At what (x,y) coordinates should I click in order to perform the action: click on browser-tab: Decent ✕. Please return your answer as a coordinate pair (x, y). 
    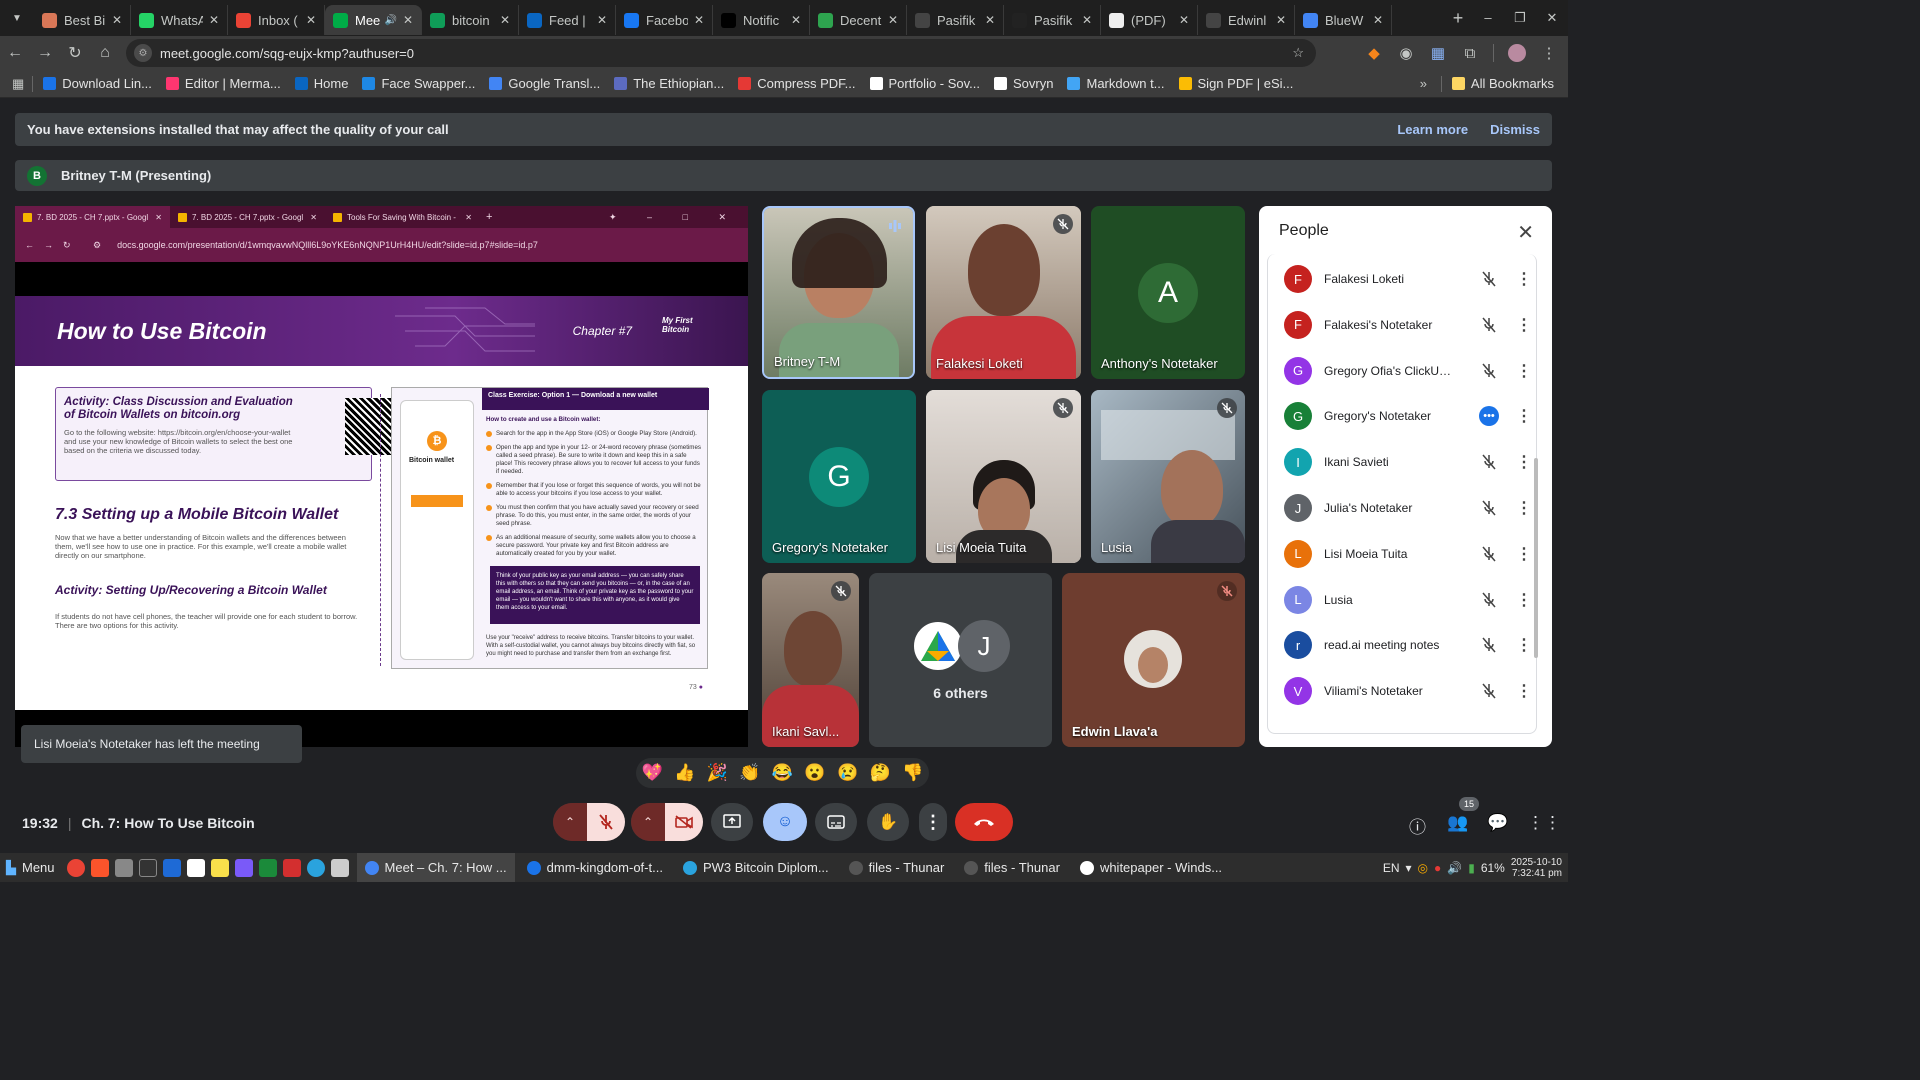
    Looking at the image, I should click on (858, 20).